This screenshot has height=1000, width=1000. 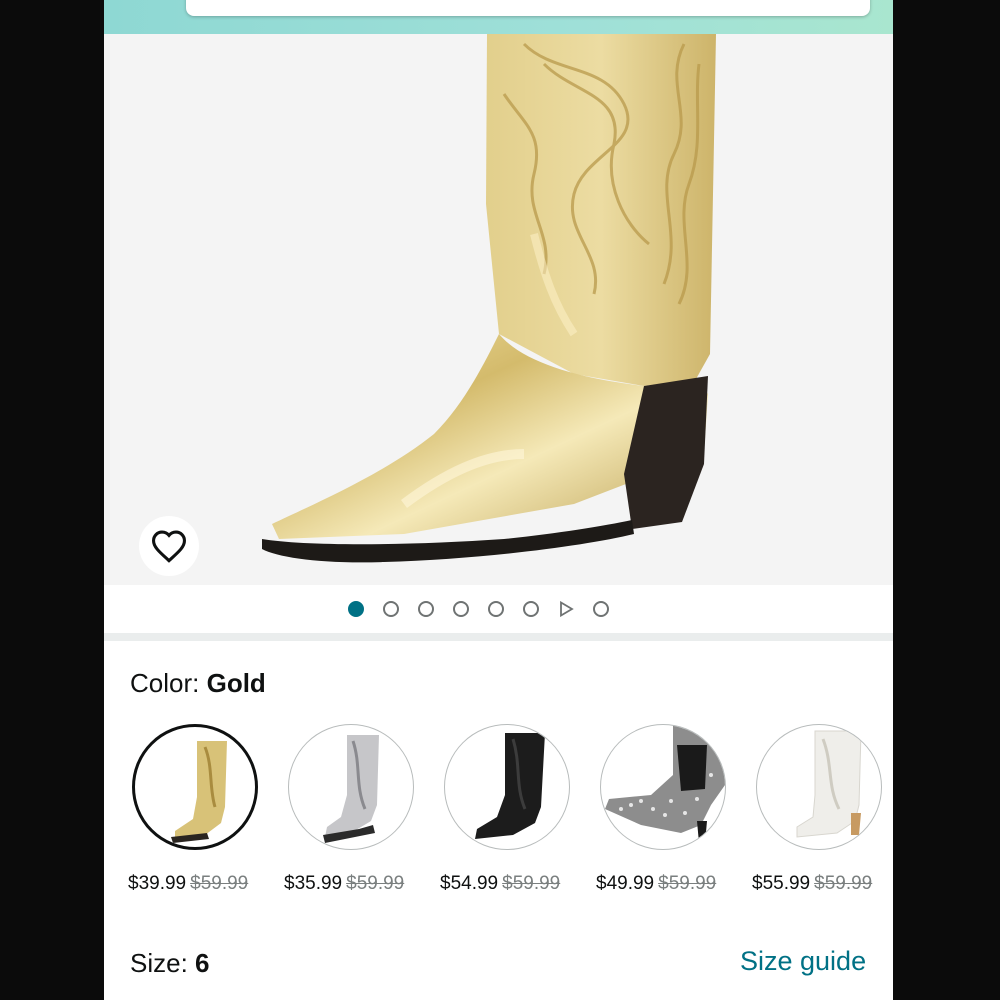 What do you see at coordinates (498, 17) in the screenshot?
I see `header-bar` at bounding box center [498, 17].